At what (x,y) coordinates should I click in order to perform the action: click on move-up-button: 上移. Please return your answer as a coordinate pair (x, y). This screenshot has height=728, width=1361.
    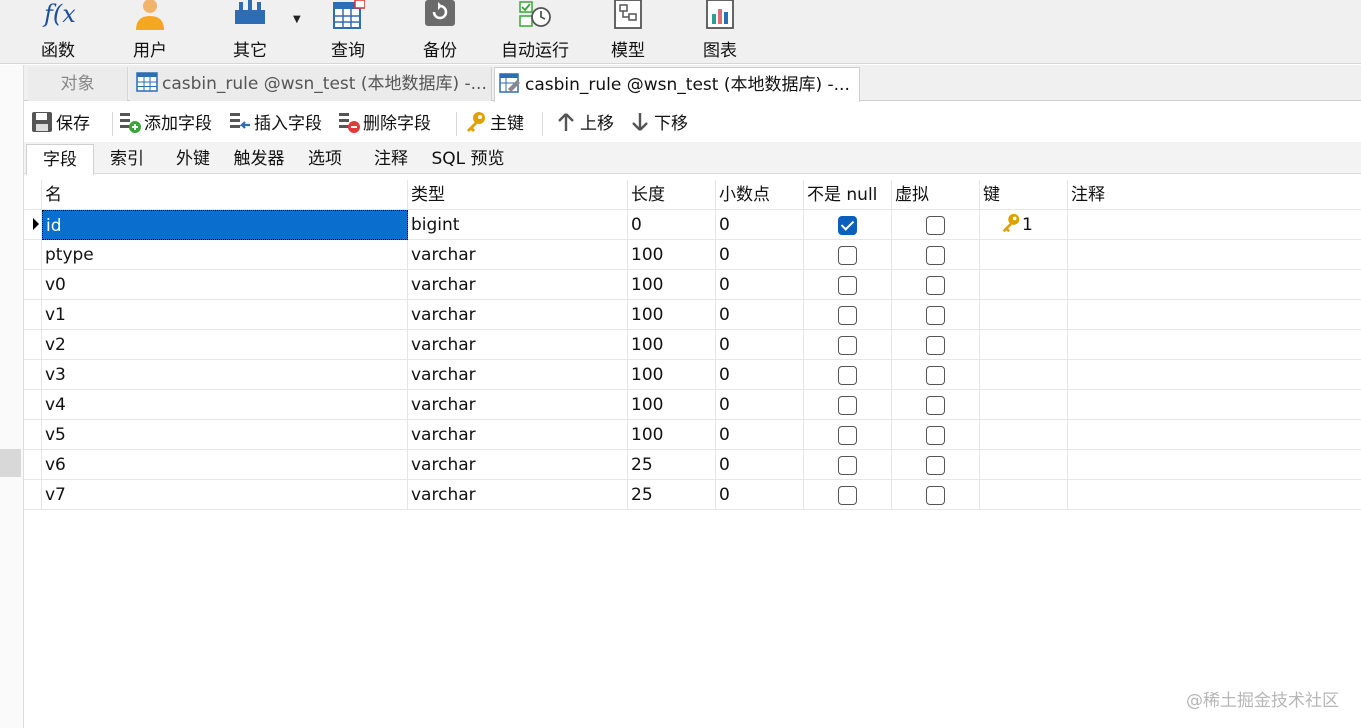
    Looking at the image, I should click on (584, 124).